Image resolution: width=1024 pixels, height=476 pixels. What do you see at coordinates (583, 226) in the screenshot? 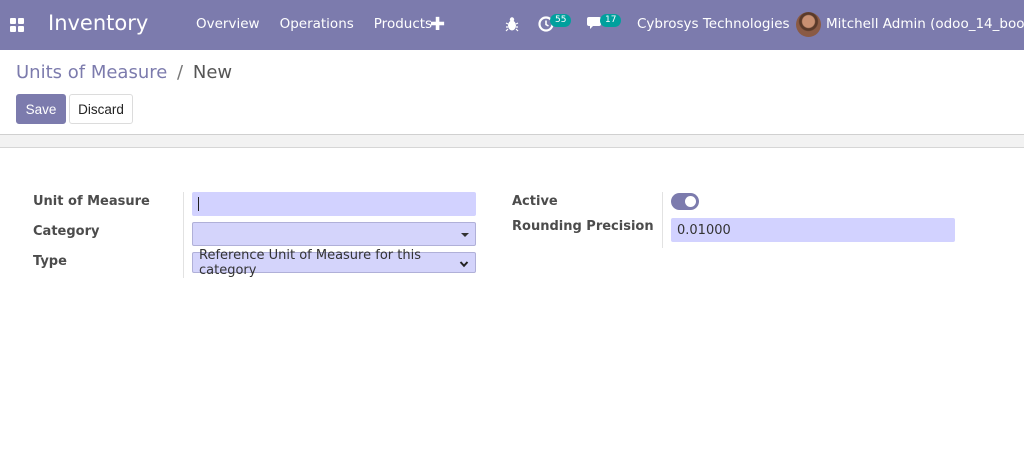
I see `rounding-precision-label: Rounding Precision` at bounding box center [583, 226].